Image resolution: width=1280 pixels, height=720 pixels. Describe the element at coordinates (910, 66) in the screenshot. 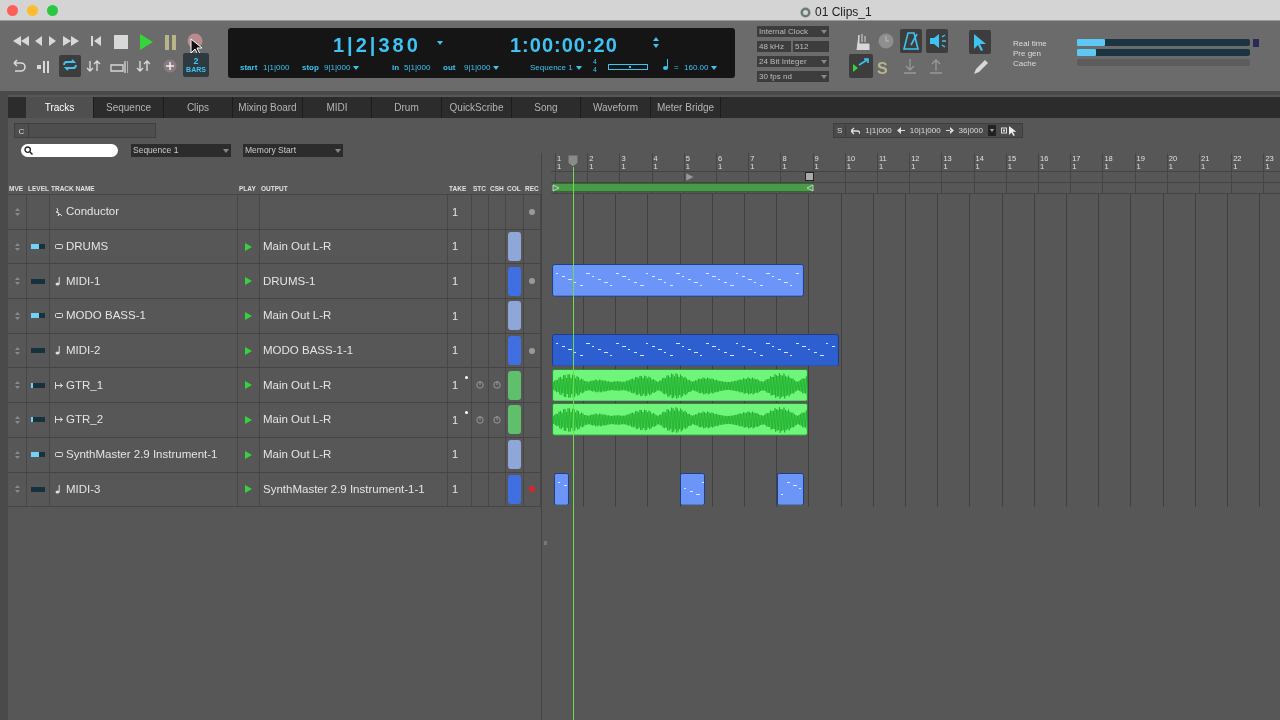

I see `down-arrow-icon` at that location.